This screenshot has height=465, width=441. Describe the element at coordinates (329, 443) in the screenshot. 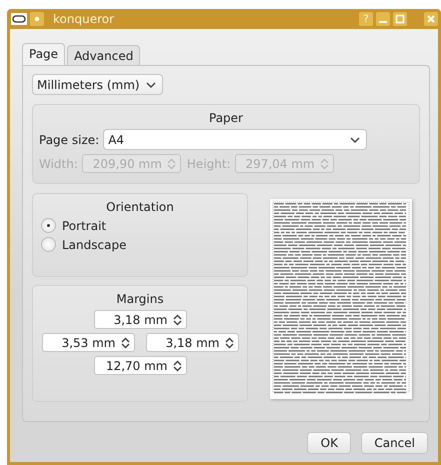

I see `ok-button: OK` at that location.